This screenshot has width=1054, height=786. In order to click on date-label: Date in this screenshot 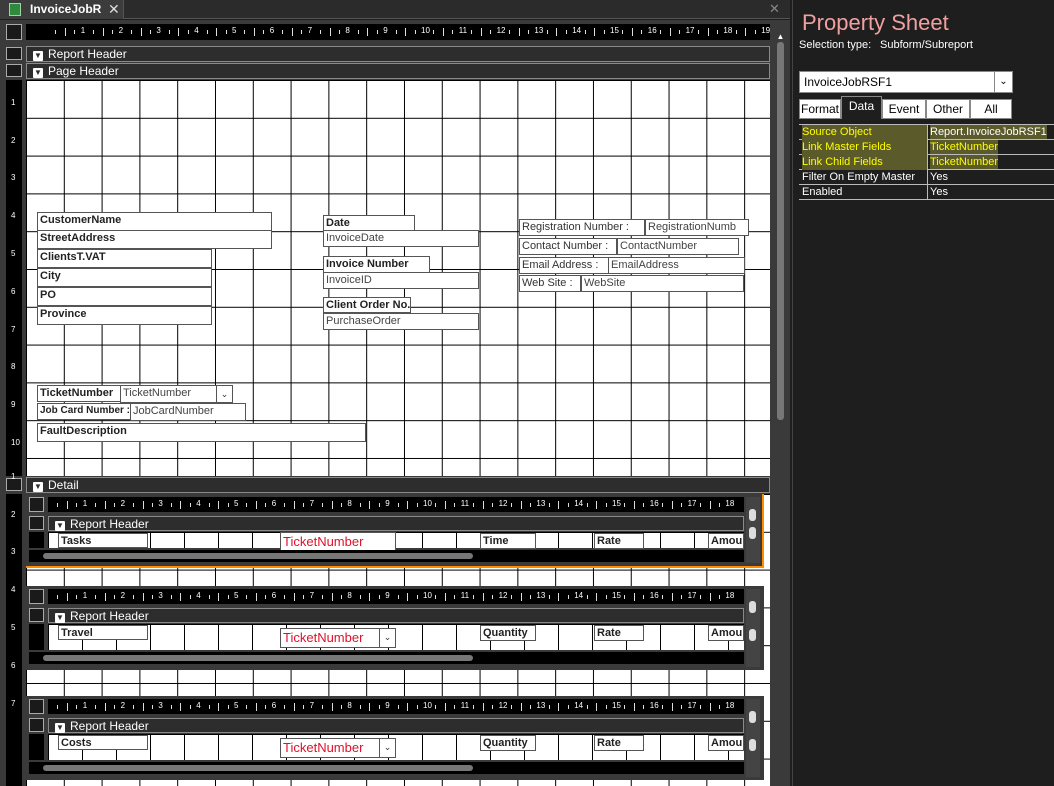, I will do `click(369, 223)`.